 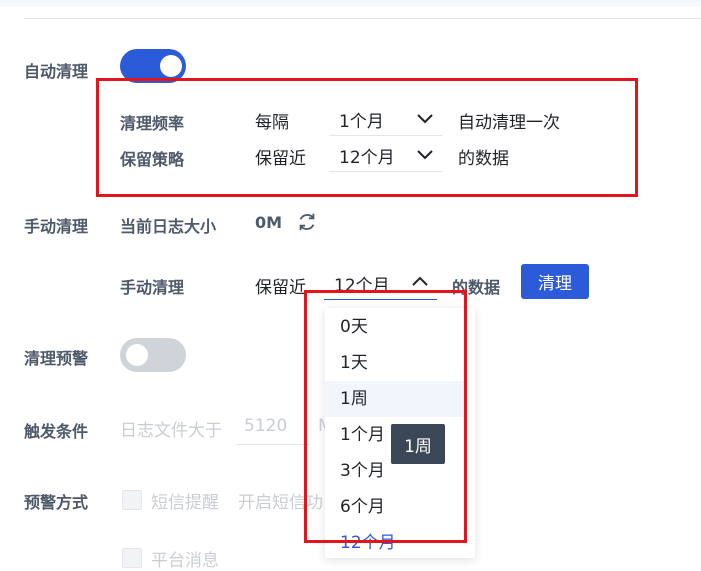 I want to click on warning-switch, so click(x=153, y=355).